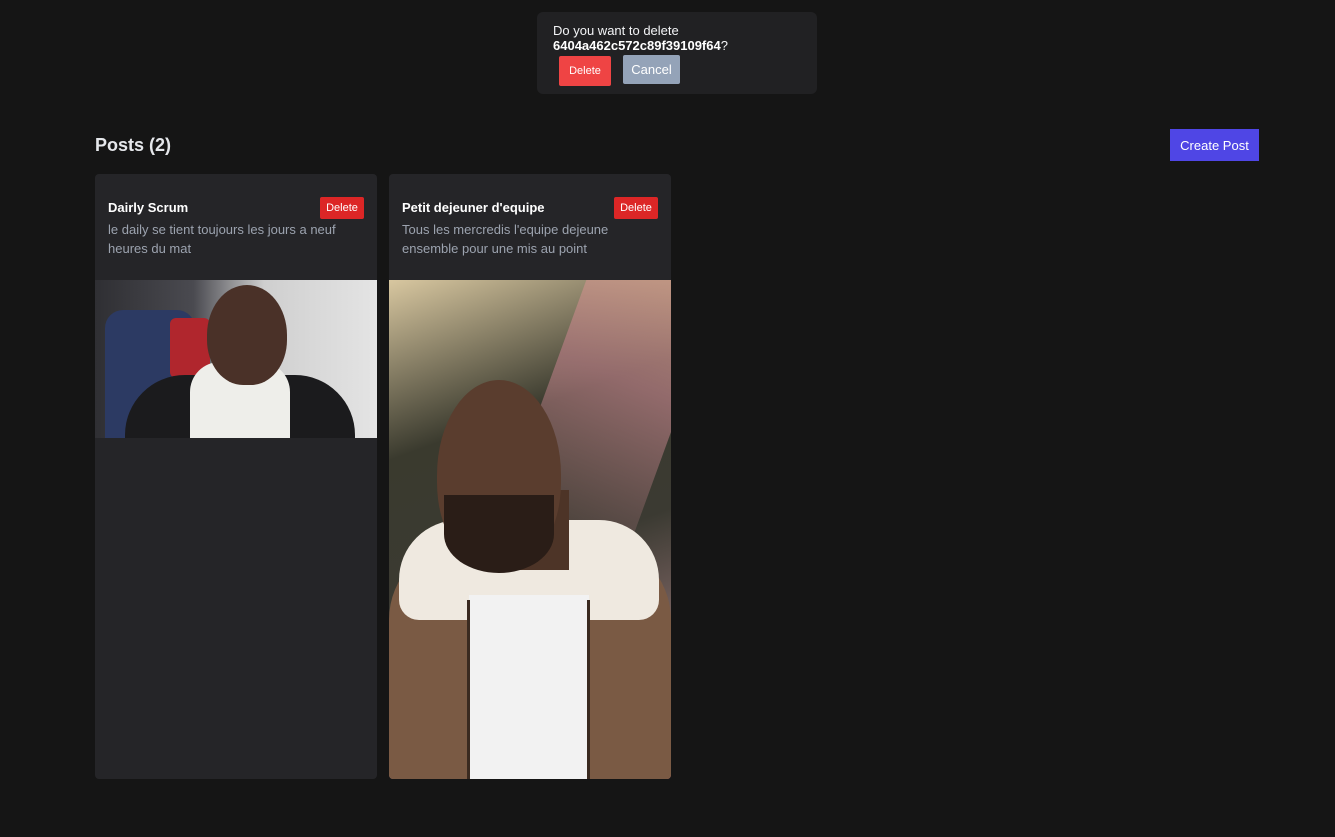  I want to click on create-post-button: Create Post, so click(1214, 145).